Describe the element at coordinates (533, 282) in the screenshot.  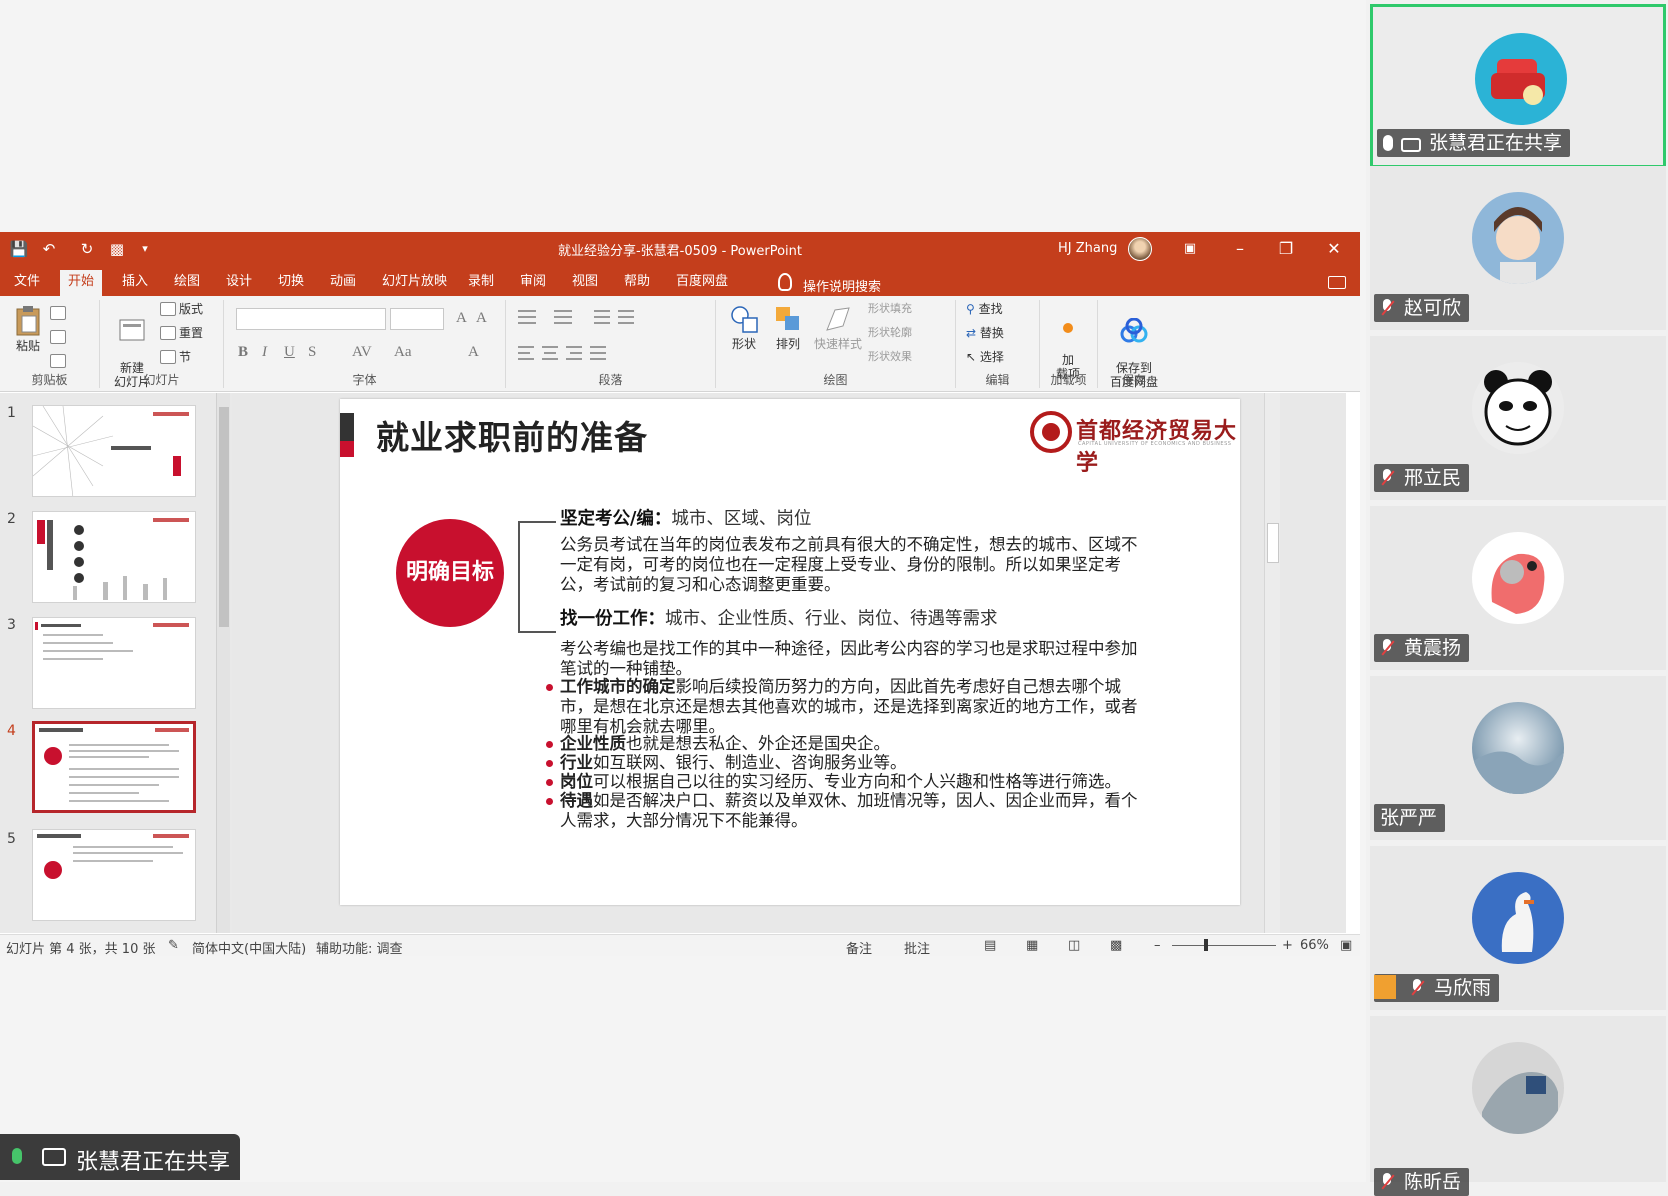
I see `tab-review: 审阅` at that location.